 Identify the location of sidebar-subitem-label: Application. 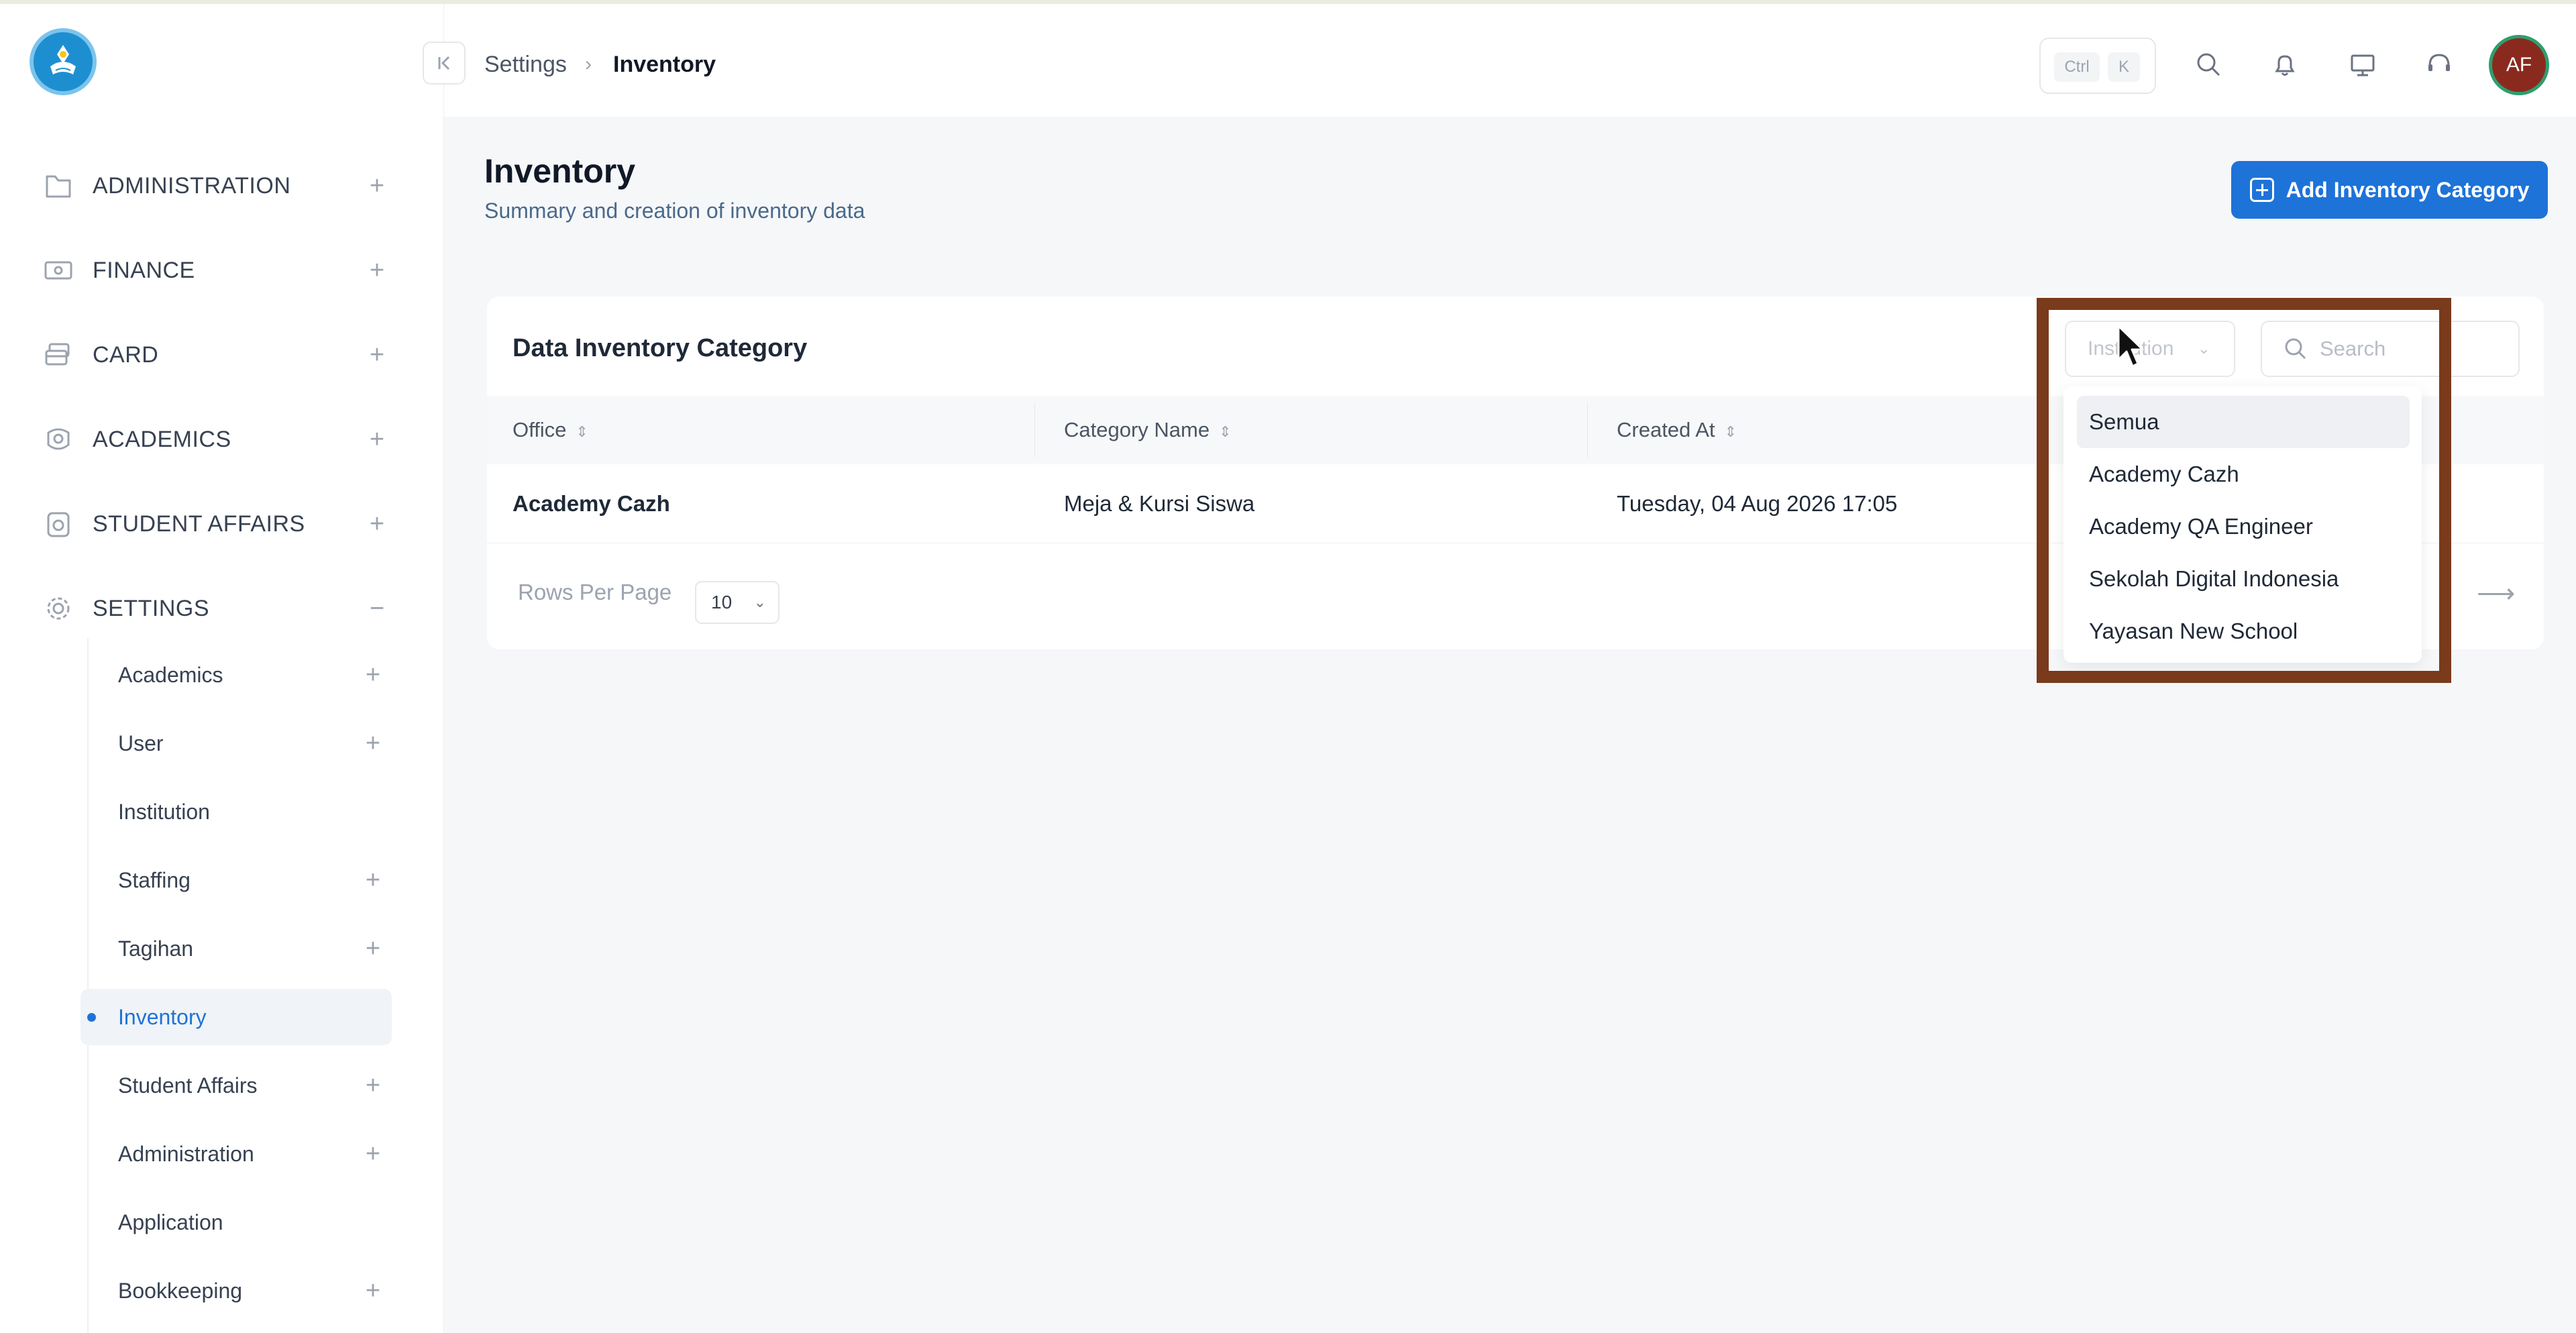
(170, 1222).